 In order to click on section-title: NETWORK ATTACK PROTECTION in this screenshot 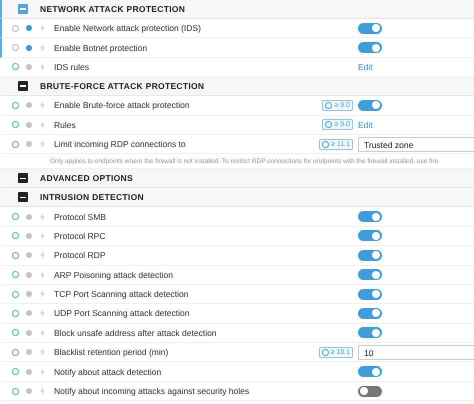, I will do `click(113, 9)`.